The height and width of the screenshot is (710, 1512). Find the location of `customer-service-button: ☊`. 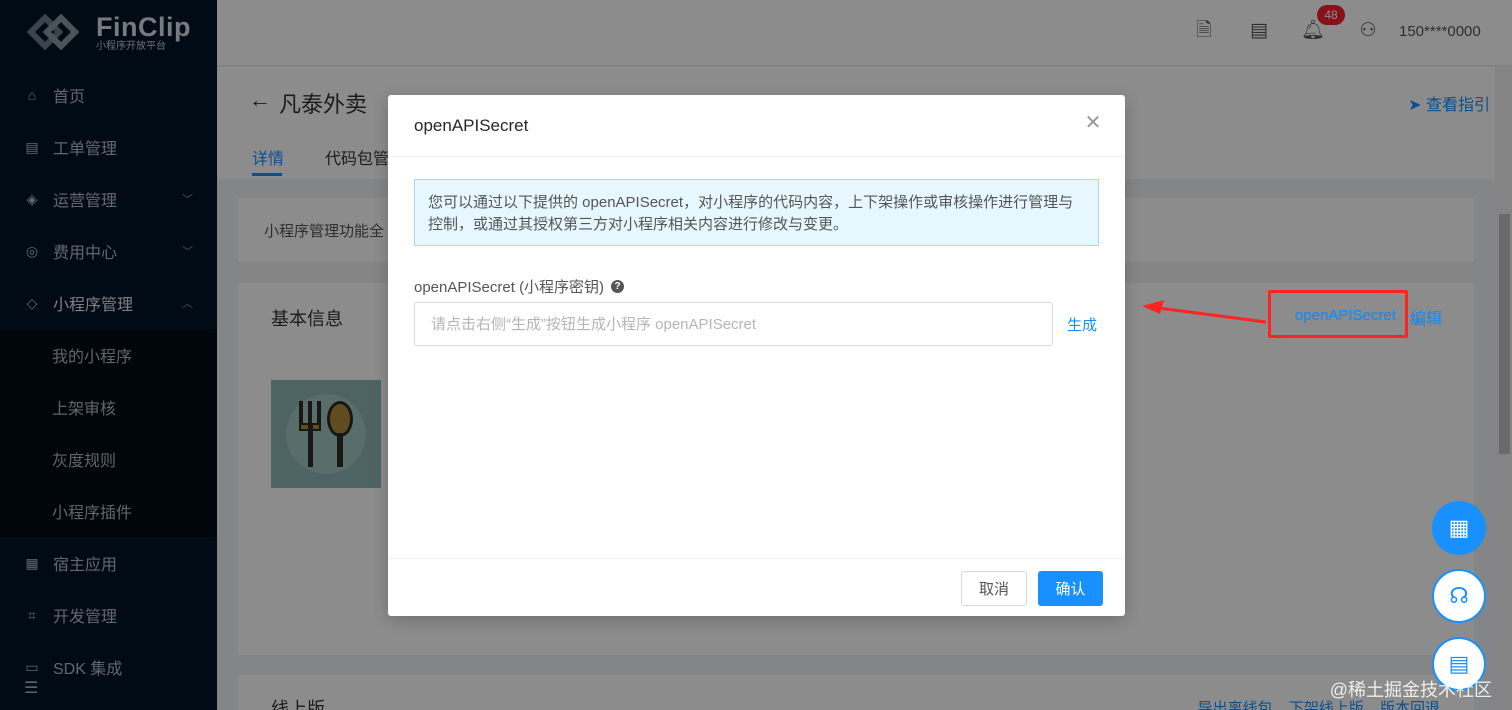

customer-service-button: ☊ is located at coordinates (1459, 596).